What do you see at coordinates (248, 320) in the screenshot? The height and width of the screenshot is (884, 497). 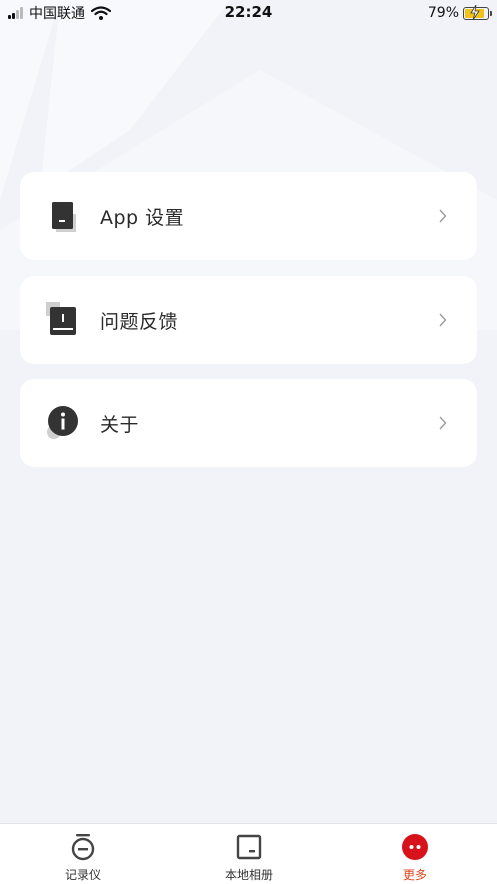 I see `menu-item-feedback: 问题反馈` at bounding box center [248, 320].